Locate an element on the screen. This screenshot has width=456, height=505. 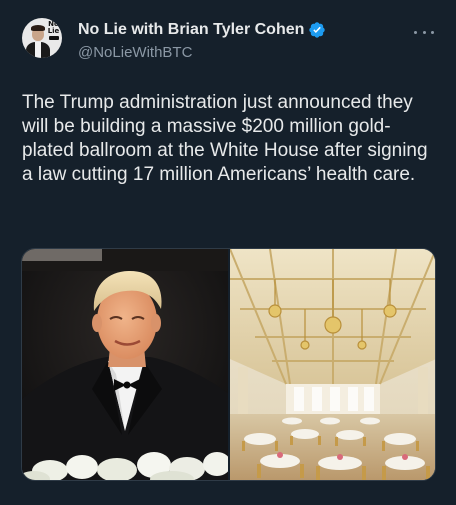
author-avatar: No Lie is located at coordinates (42, 38).